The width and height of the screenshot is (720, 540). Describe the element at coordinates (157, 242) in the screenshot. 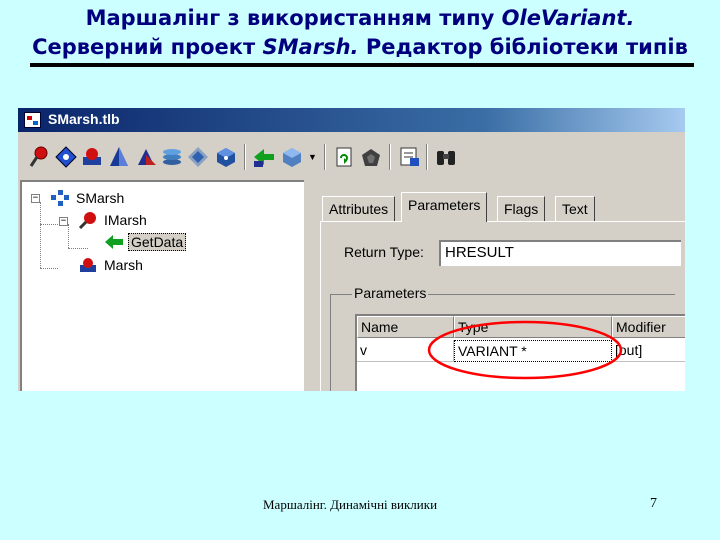

I see `tree-item-getdata: GetData` at that location.